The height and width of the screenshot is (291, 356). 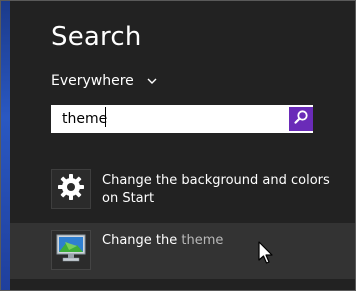 I want to click on text-caret, so click(x=105, y=117).